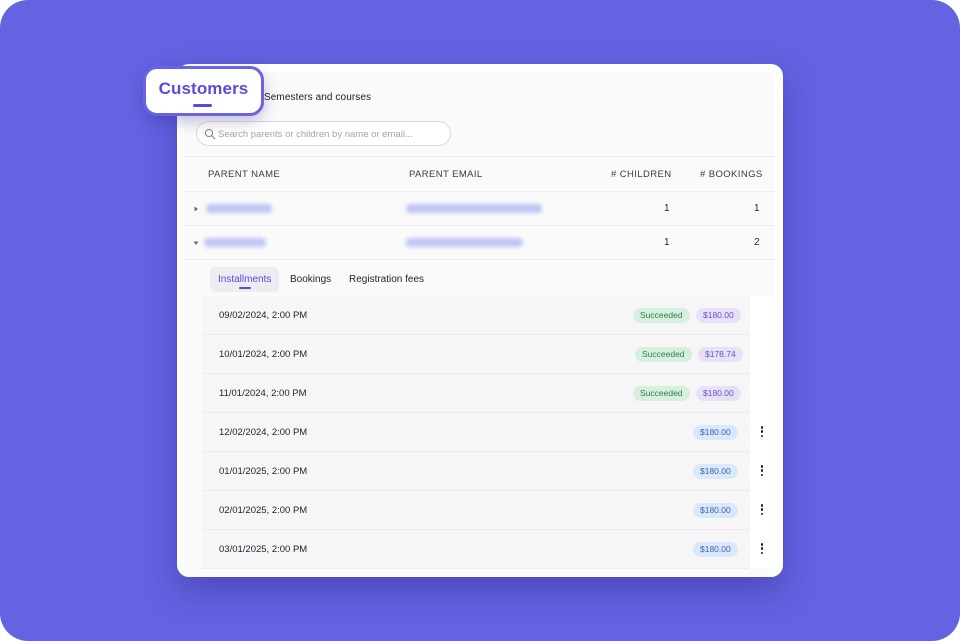 The height and width of the screenshot is (641, 960). What do you see at coordinates (488, 393) in the screenshot?
I see `installment-row: 11/01/2024, 2:00 PM Succeeded $180.00` at bounding box center [488, 393].